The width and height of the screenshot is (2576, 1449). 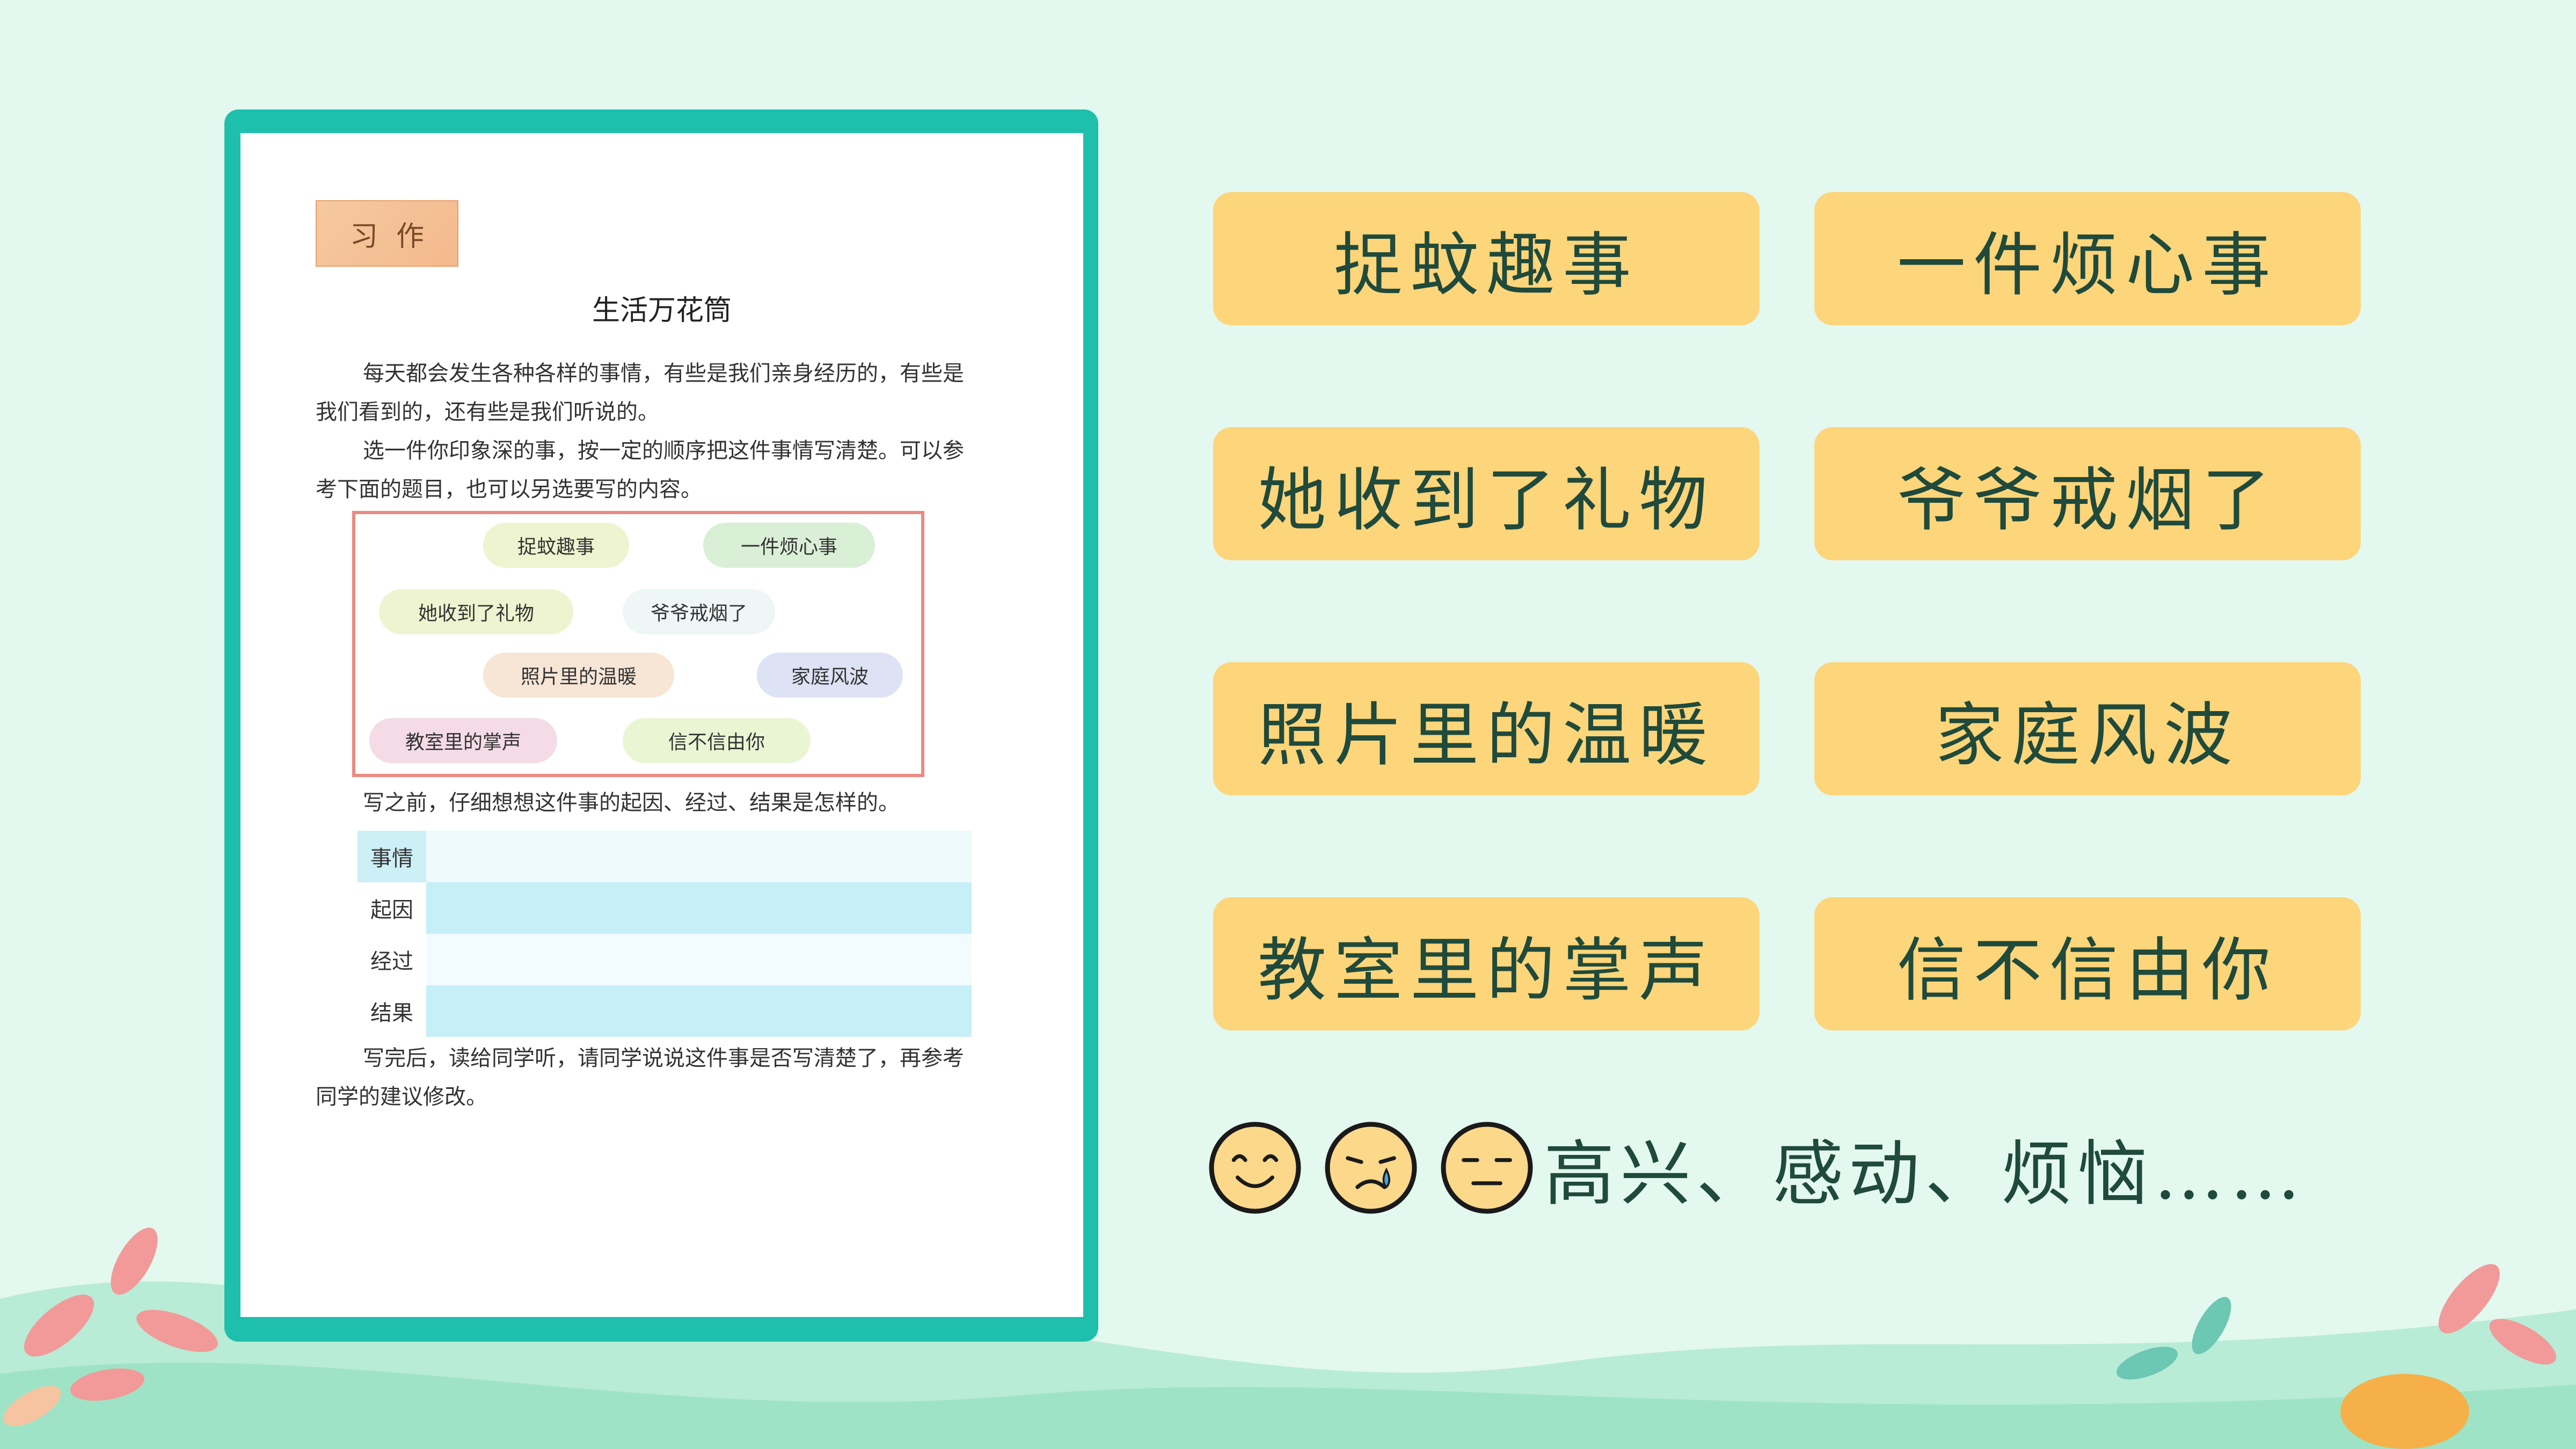 I want to click on topic-button-grandpa-quit-smoking: 爷爷戒烟了, so click(x=2087, y=493).